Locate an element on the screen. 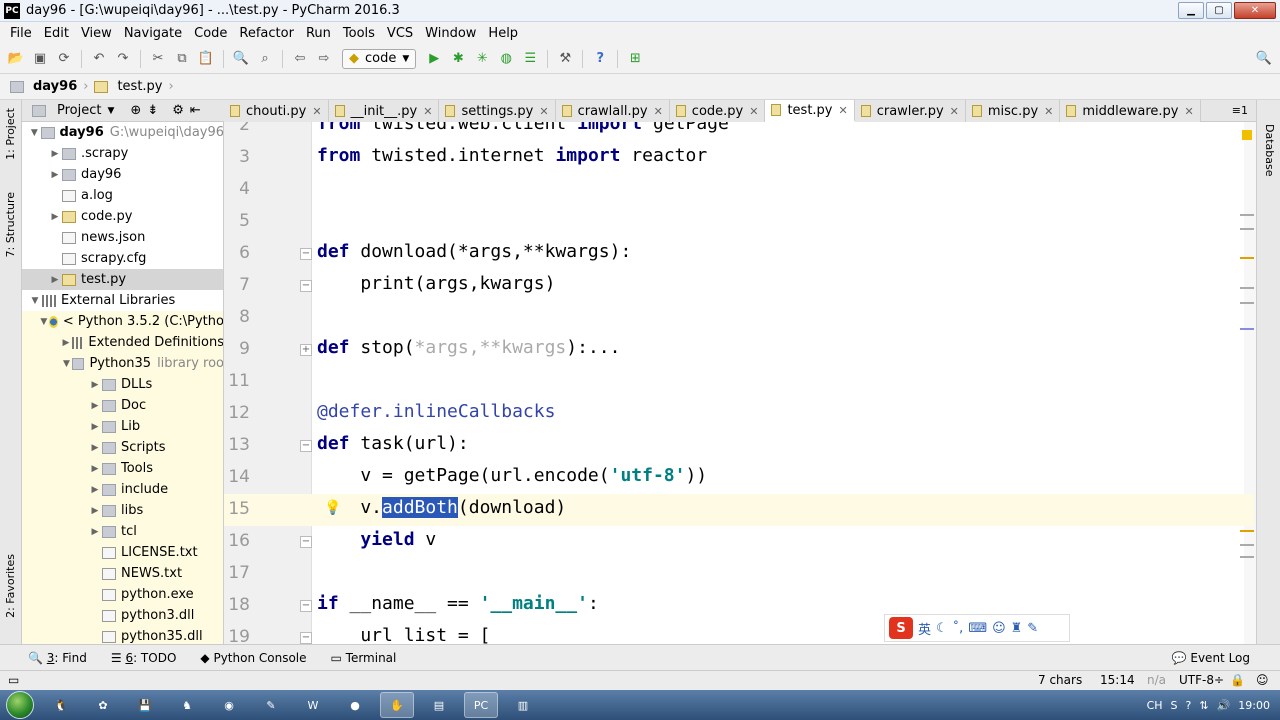 The height and width of the screenshot is (720, 1280). structure-tool-button: 7: Structure is located at coordinates (10, 224).